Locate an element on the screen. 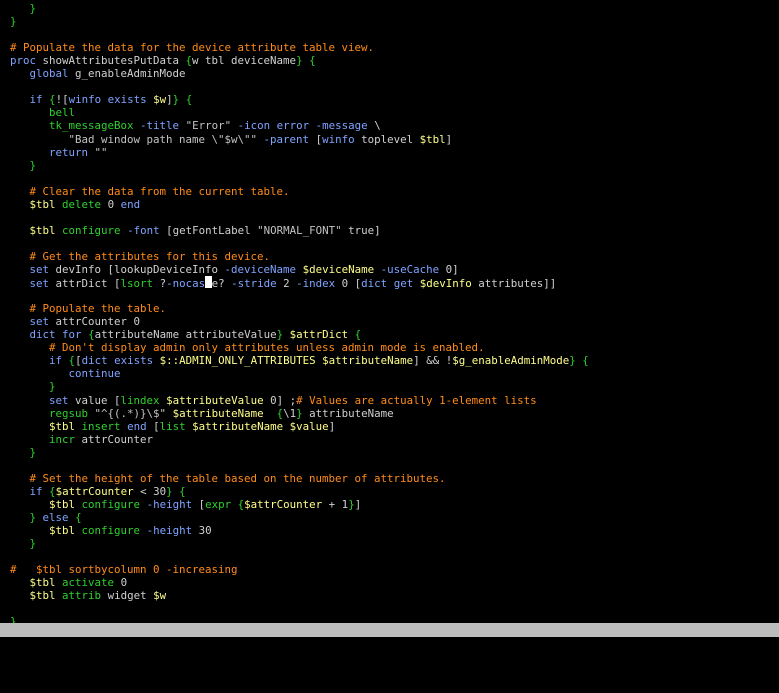 This screenshot has width=779, height=693. code-line: } else { is located at coordinates (46, 517).